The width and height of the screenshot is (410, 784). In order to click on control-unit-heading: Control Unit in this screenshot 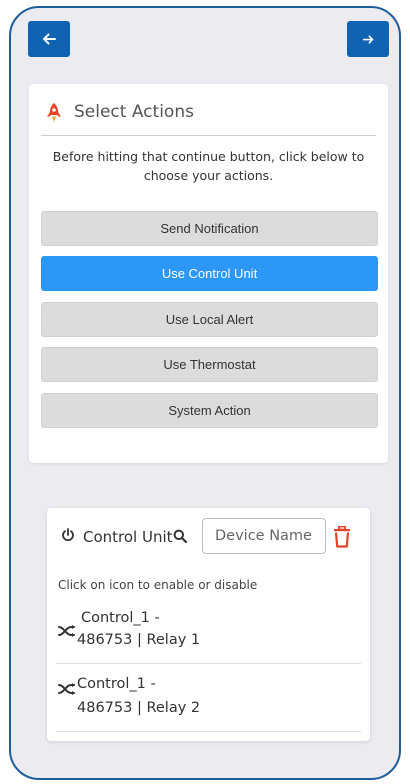, I will do `click(117, 537)`.